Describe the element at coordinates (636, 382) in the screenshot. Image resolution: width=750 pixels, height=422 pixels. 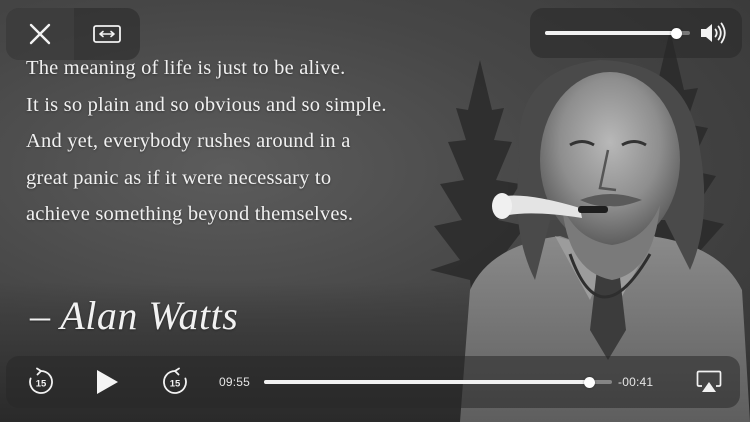
I see `remaining-time: -00:41` at that location.